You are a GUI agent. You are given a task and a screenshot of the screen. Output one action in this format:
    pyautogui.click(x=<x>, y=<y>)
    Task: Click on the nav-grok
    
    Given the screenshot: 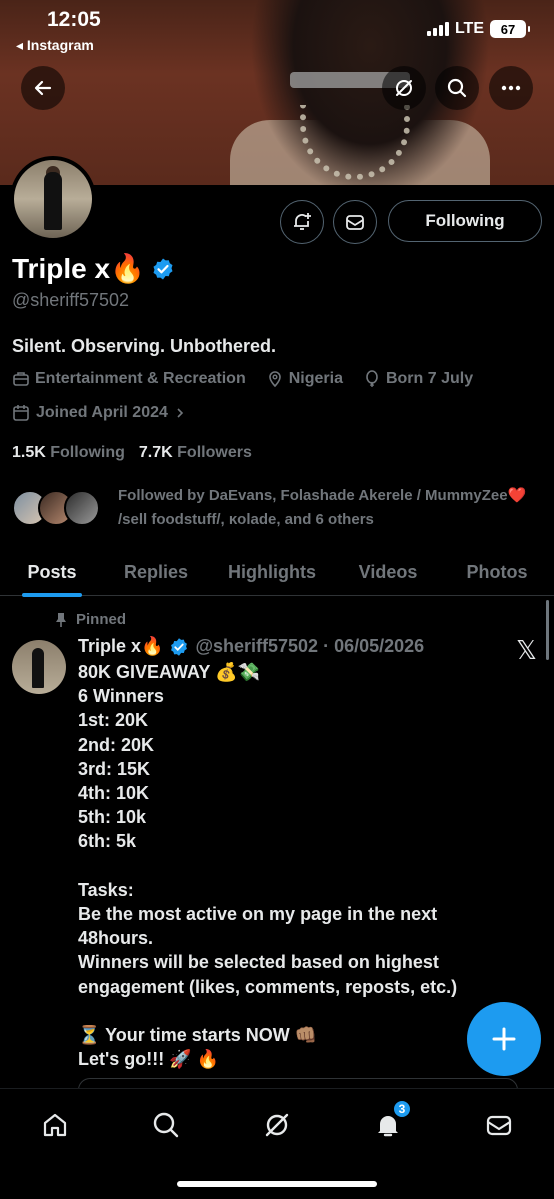 What is the action you would take?
    pyautogui.click(x=277, y=1125)
    